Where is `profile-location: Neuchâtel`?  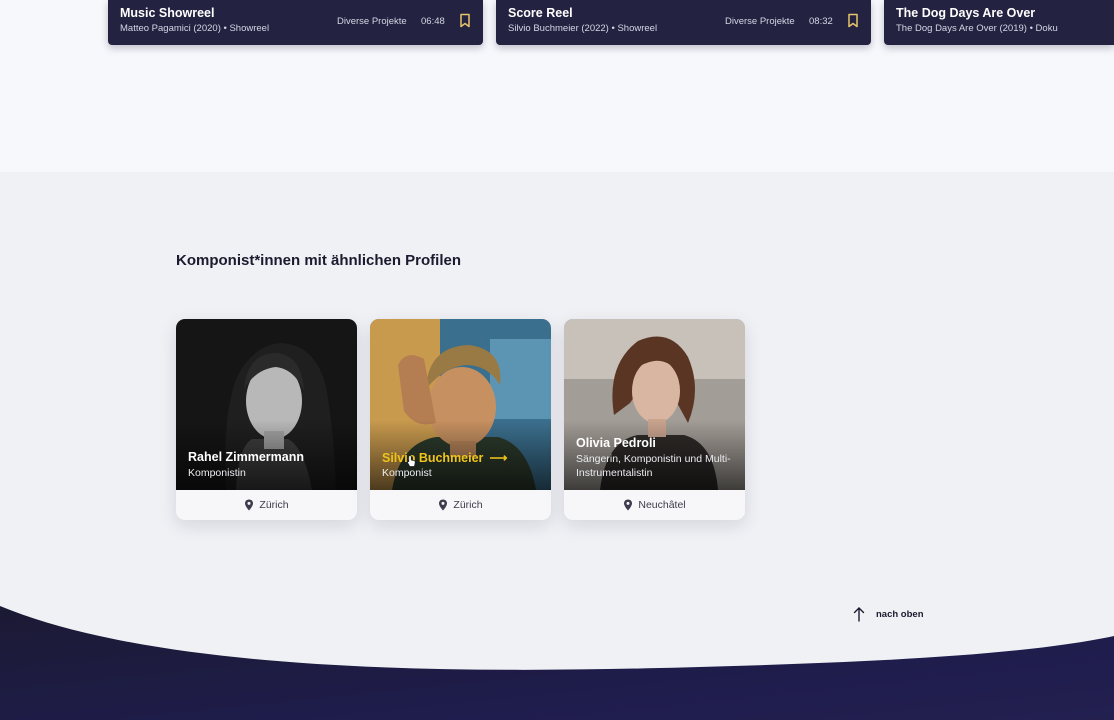
profile-location: Neuchâtel is located at coordinates (654, 505).